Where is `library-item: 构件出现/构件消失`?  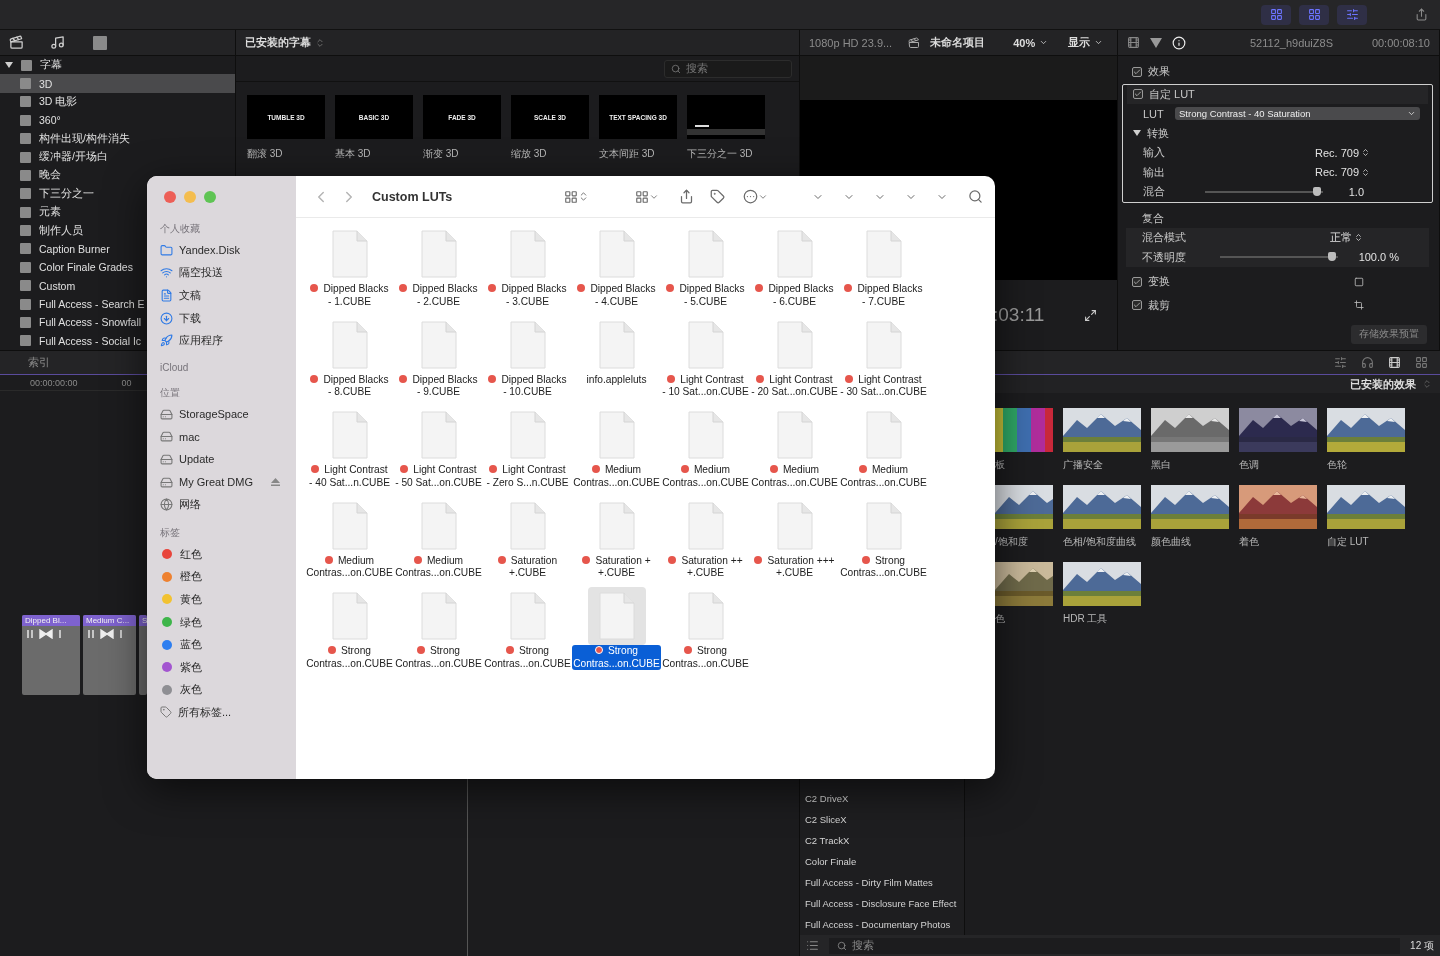
library-item: 构件出现/构件消失 is located at coordinates (66, 138).